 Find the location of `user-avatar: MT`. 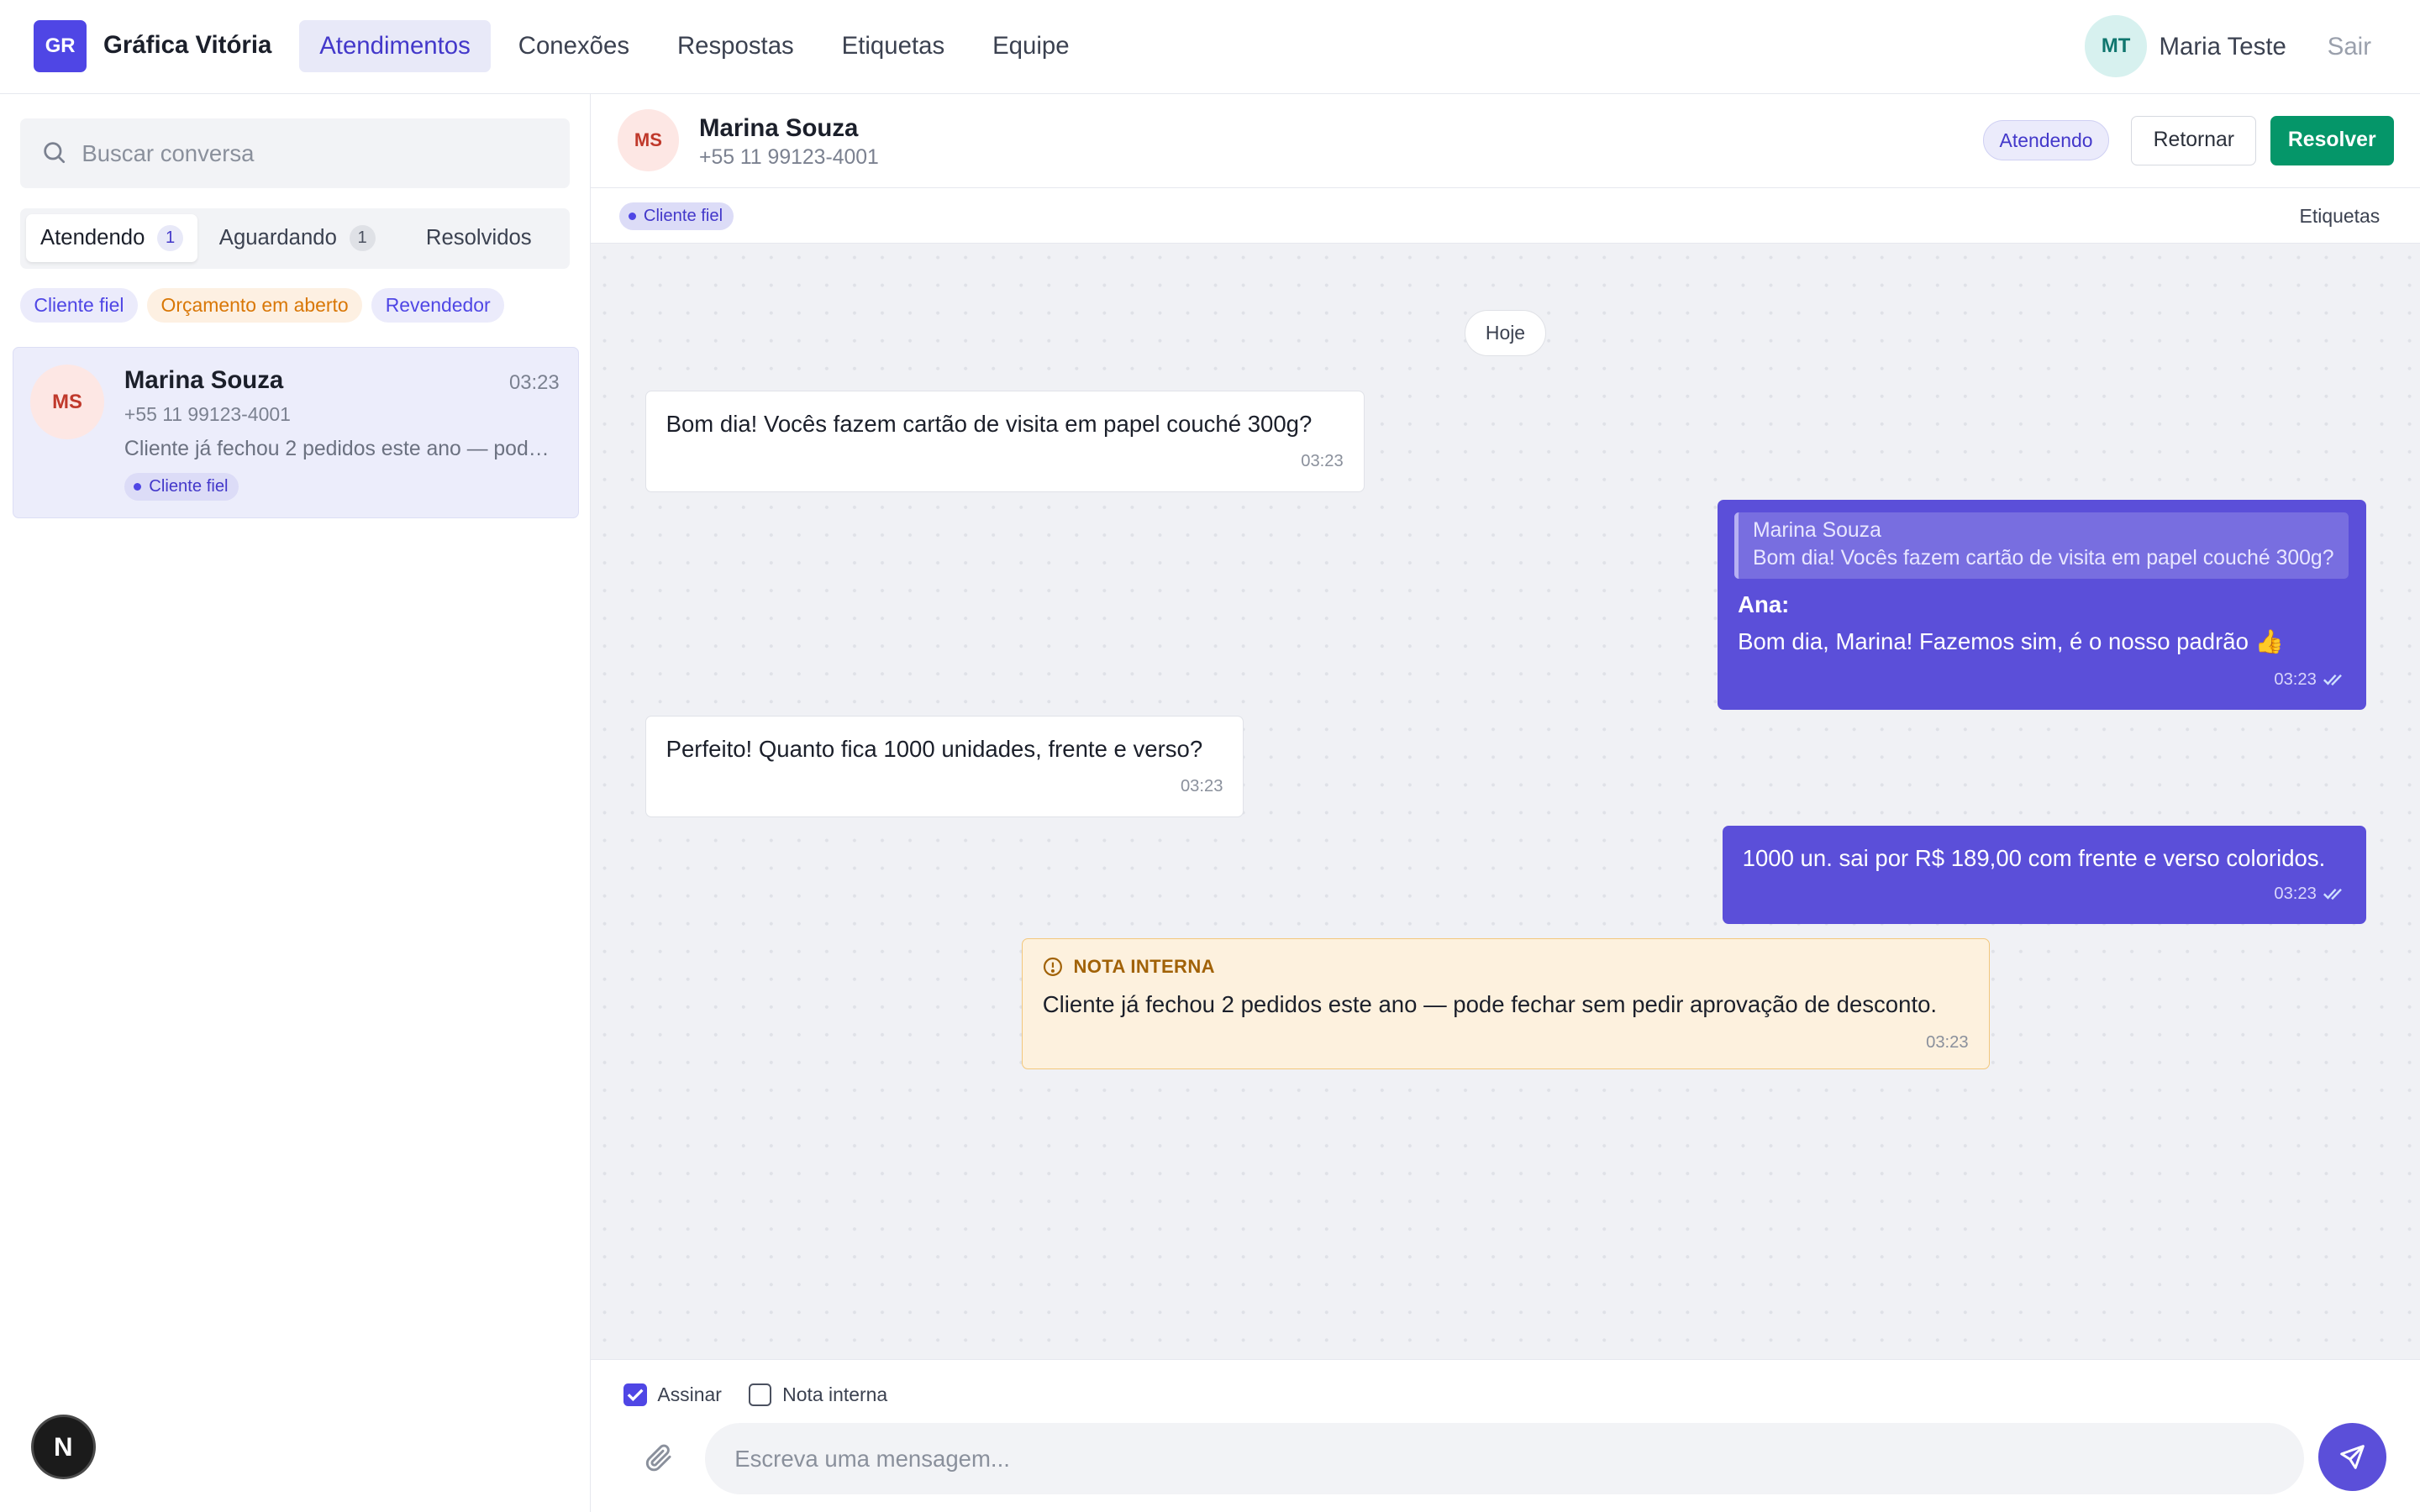

user-avatar: MT is located at coordinates (2116, 46).